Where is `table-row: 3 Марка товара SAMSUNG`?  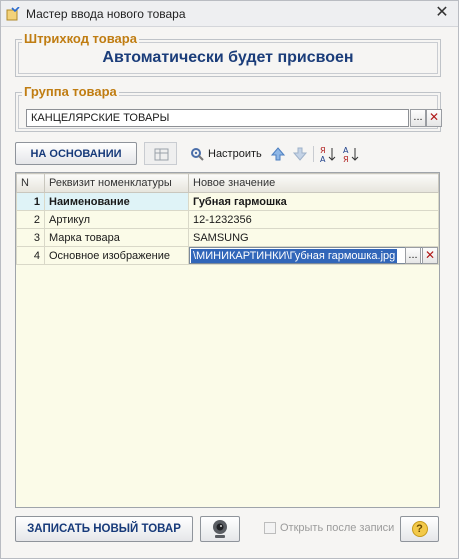 table-row: 3 Марка товара SAMSUNG is located at coordinates (227, 237).